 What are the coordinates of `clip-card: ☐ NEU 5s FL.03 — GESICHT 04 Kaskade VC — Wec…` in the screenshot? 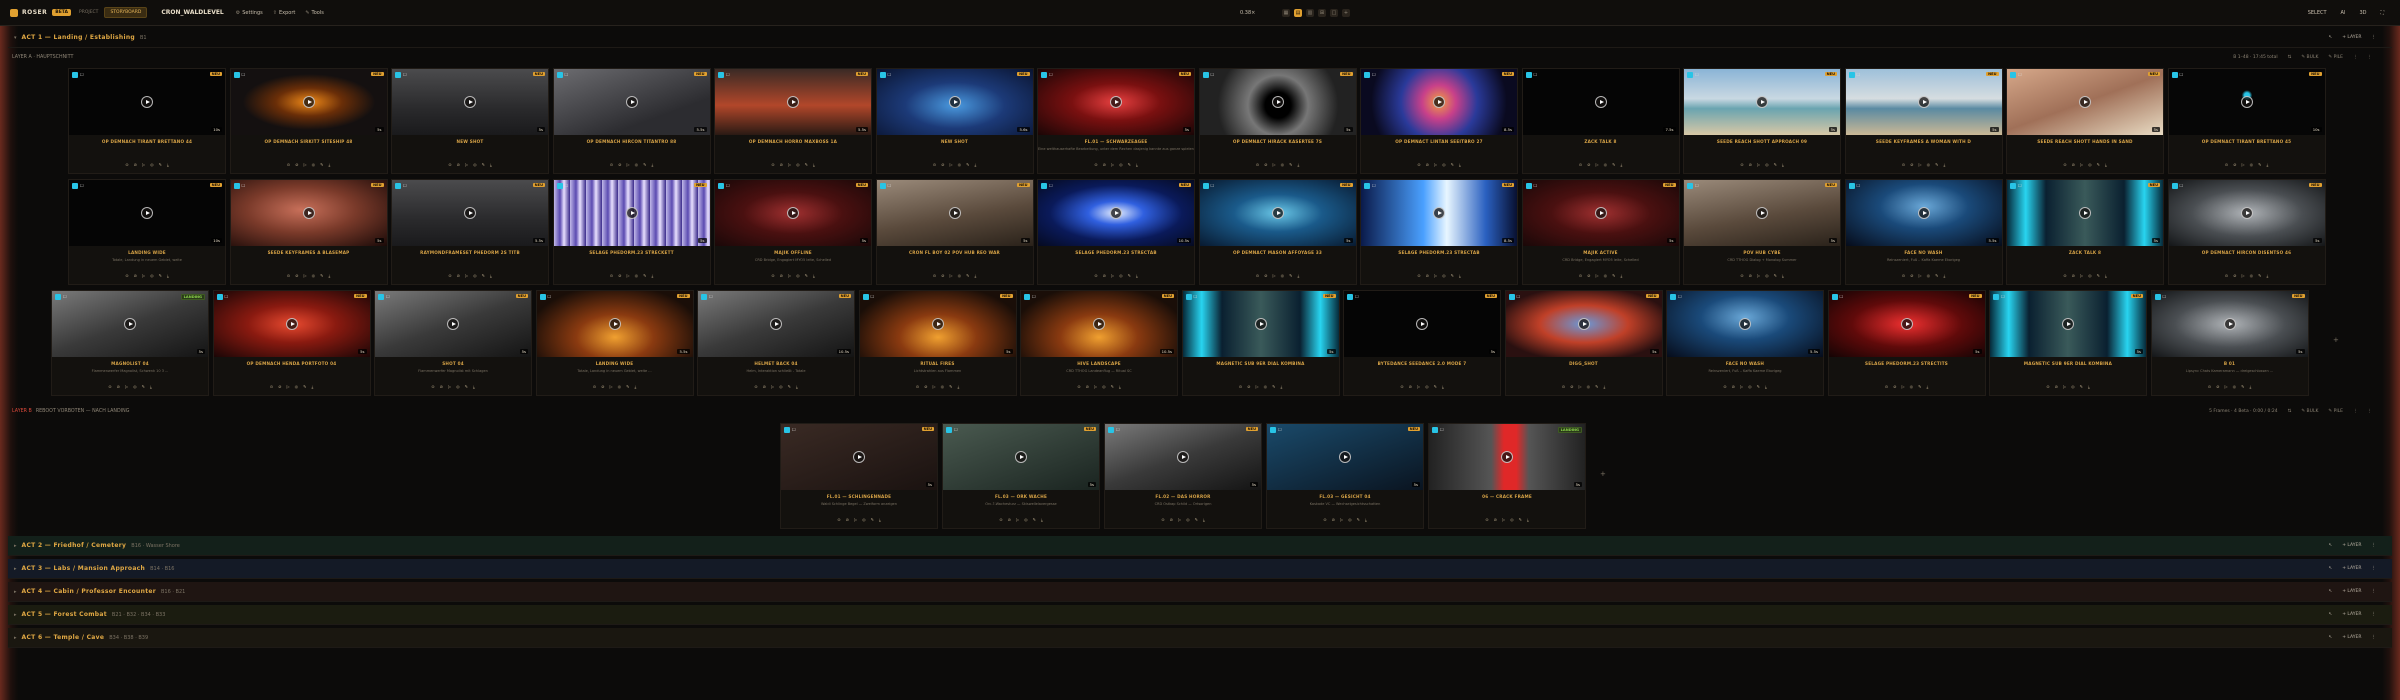 It's located at (1345, 476).